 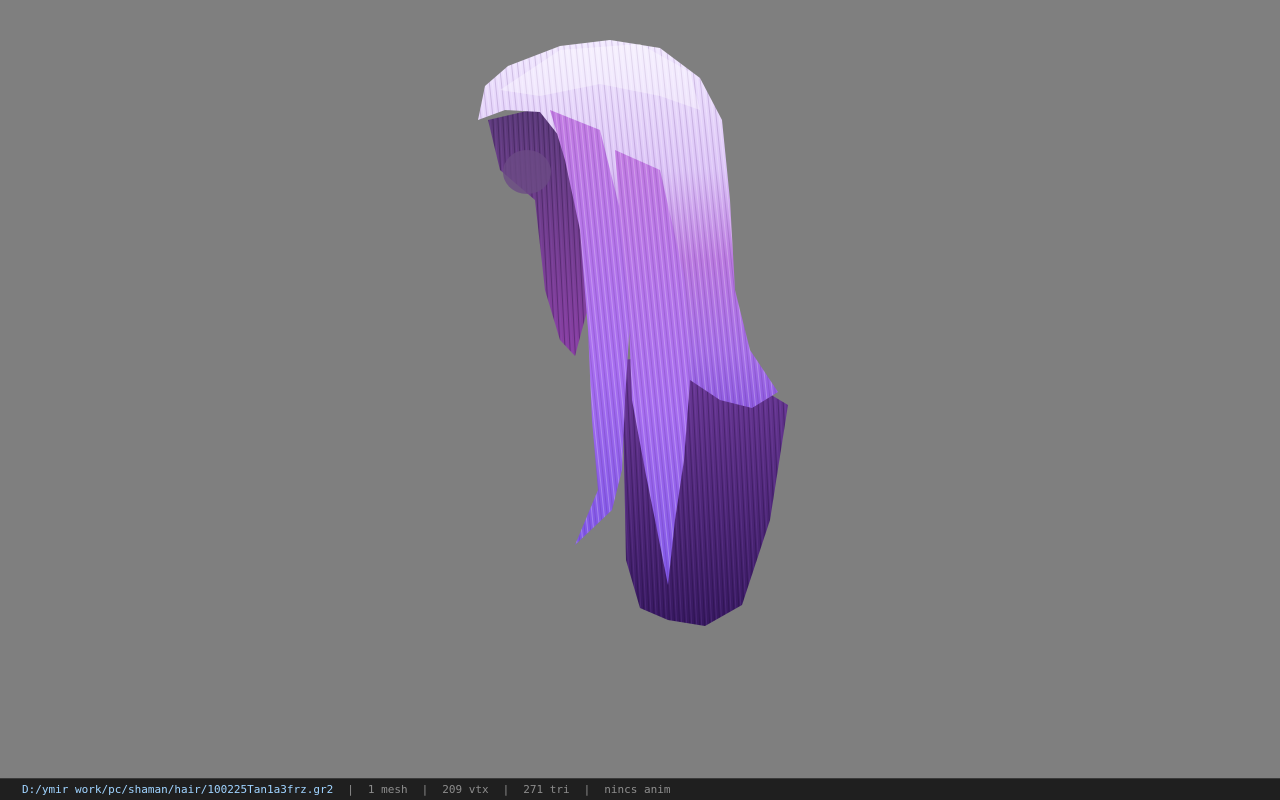 I want to click on vertex-count: 209 vtx, so click(x=465, y=789).